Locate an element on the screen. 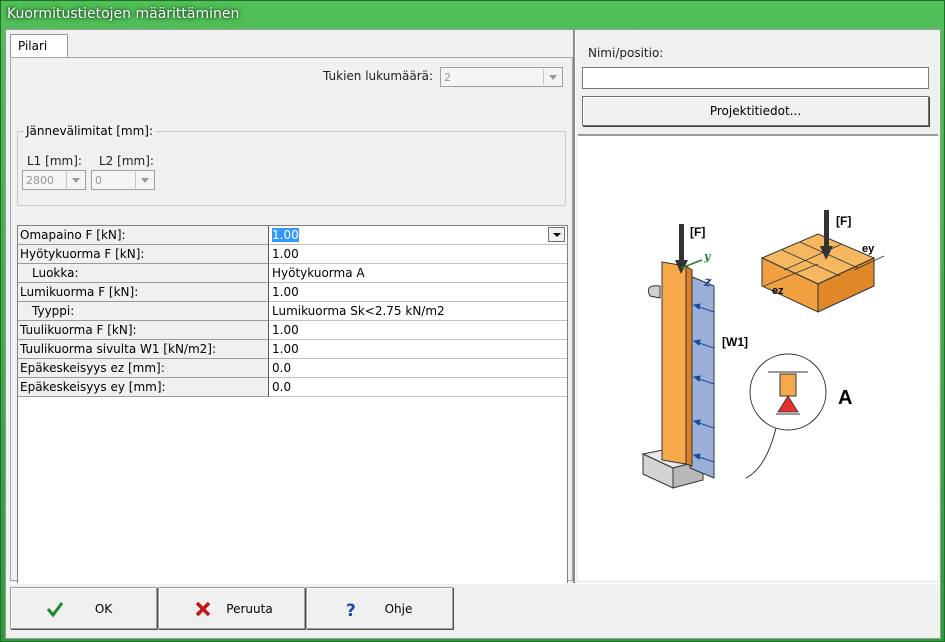  grid-row: Tyyppi: Lumikuorma Sk<2.75 kN/m2 is located at coordinates (292, 311).